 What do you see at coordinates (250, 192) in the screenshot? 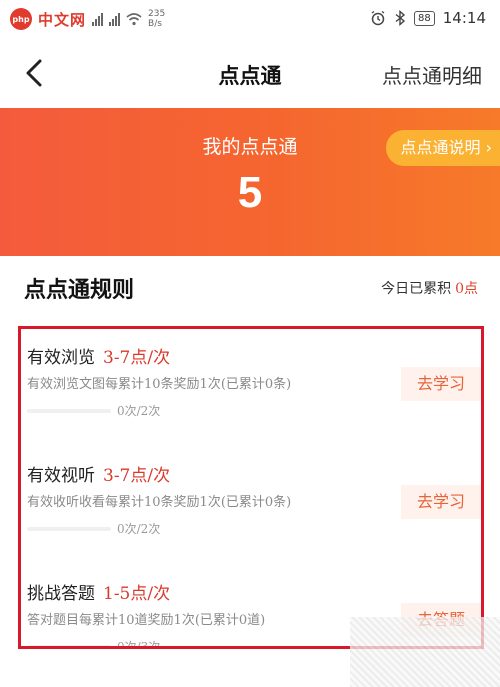
I see `points-count: 5` at bounding box center [250, 192].